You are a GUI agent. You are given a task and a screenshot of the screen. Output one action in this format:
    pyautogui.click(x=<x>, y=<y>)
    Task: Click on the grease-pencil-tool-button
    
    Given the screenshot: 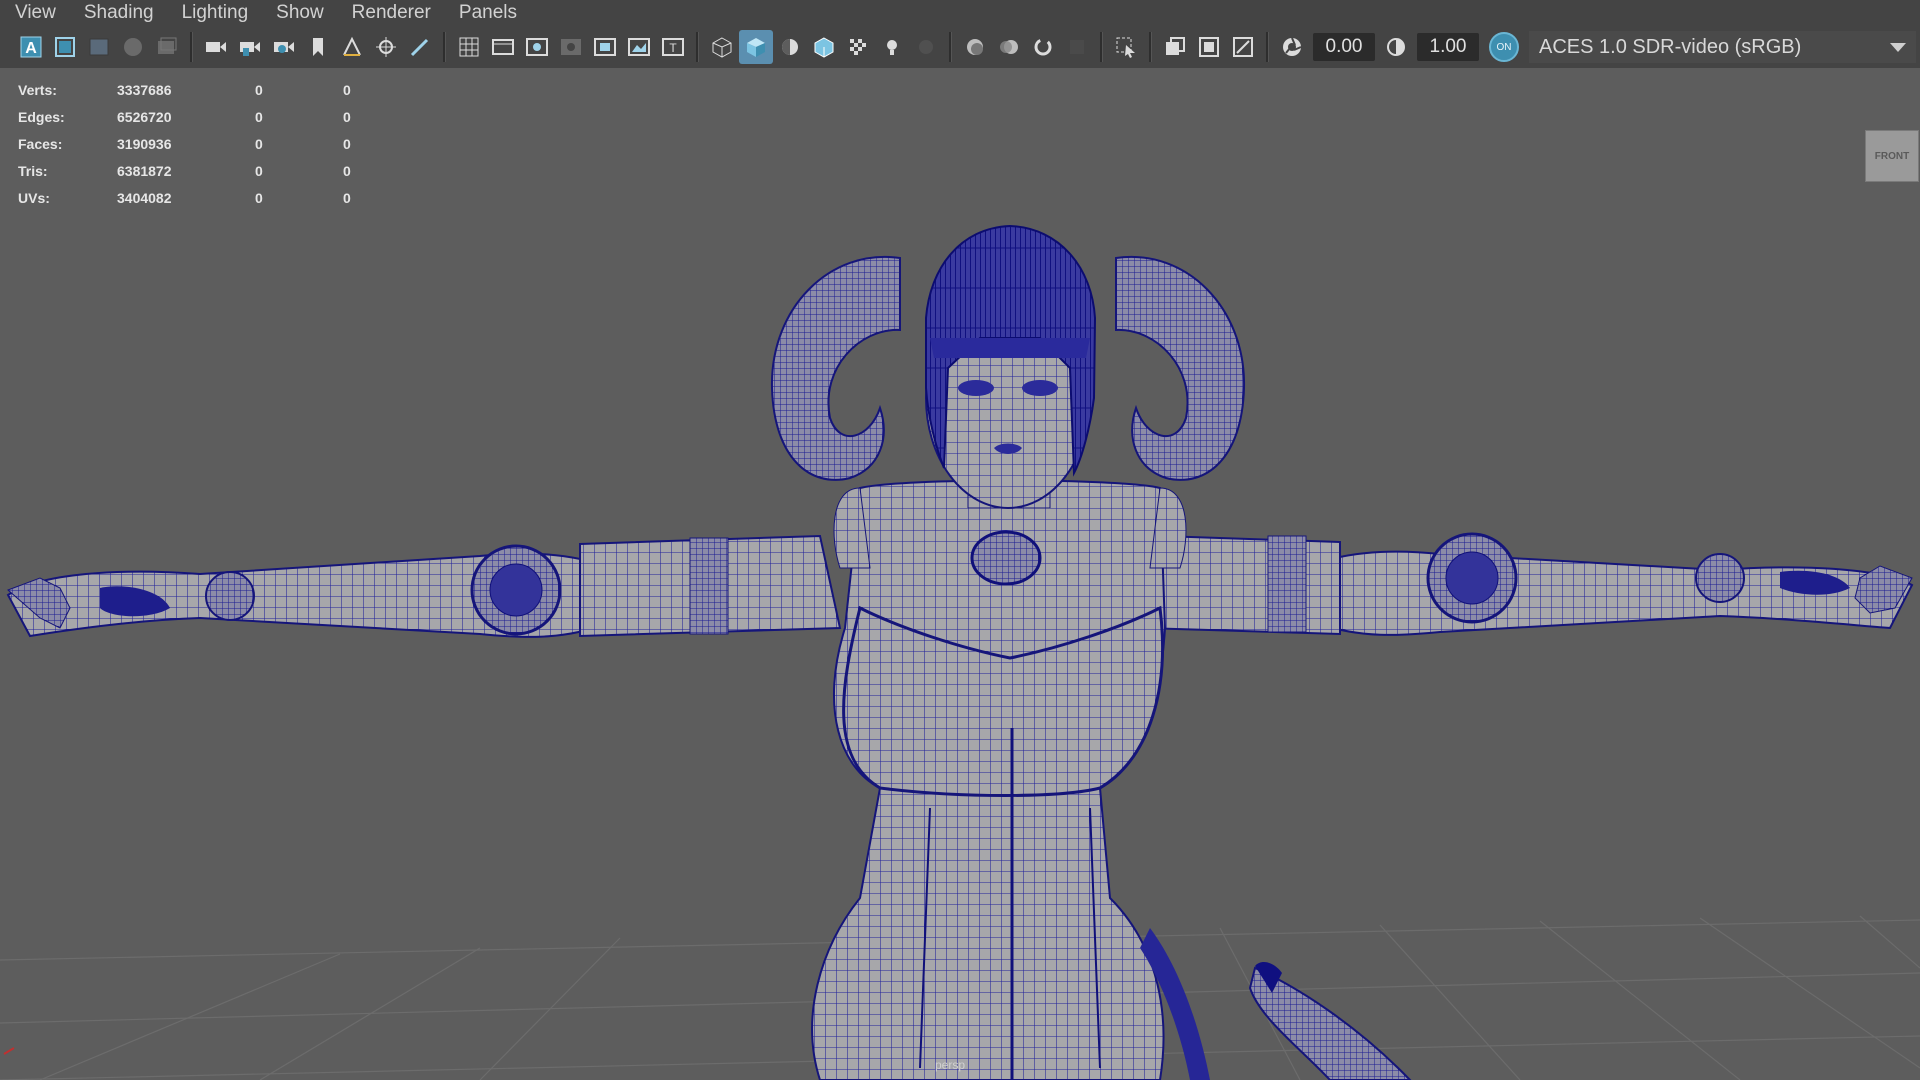 What is the action you would take?
    pyautogui.click(x=420, y=47)
    